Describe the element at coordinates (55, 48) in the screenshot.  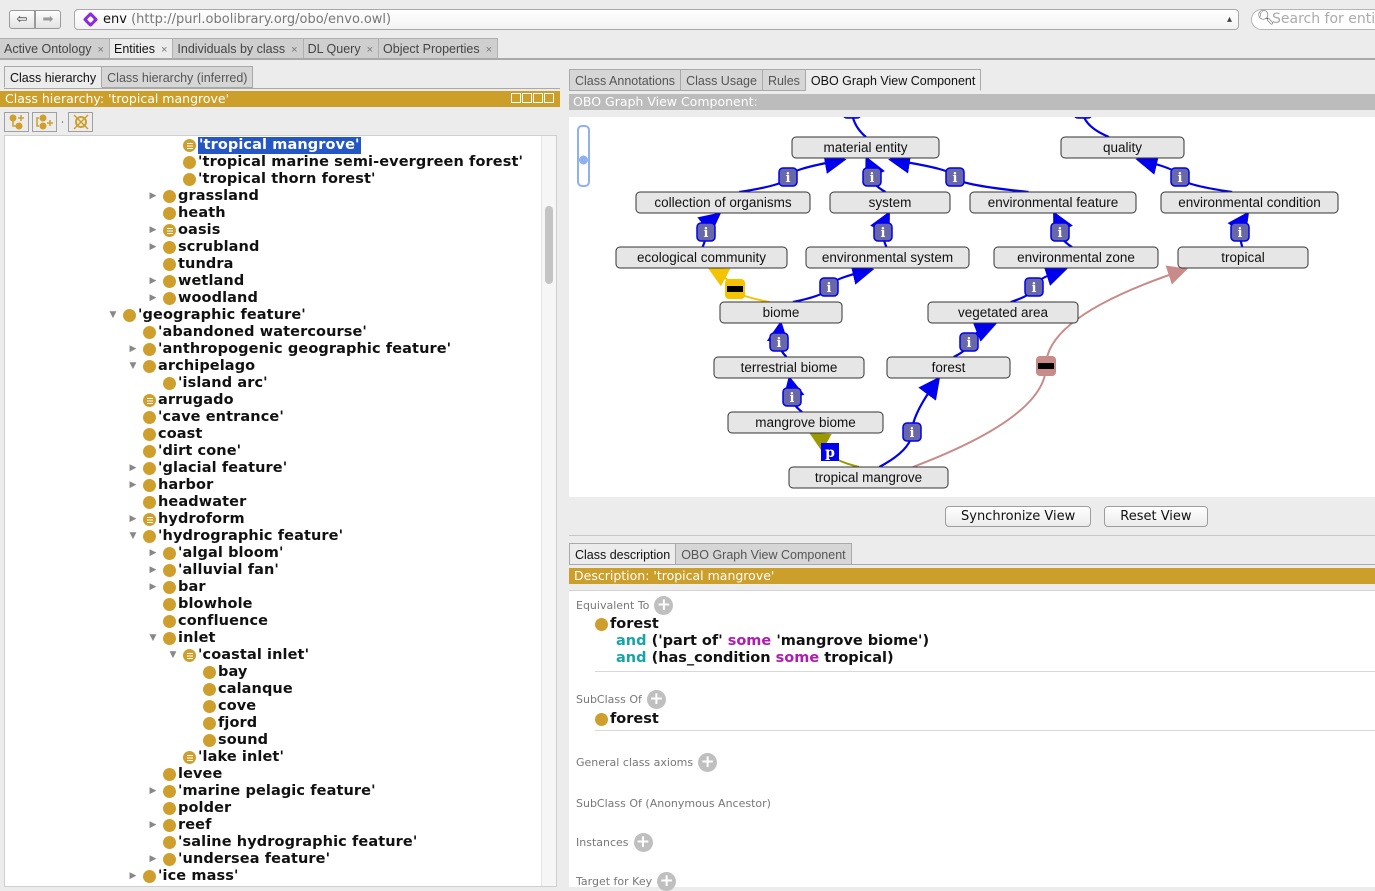
I see `tab-active-ontology: Active Ontology ×` at that location.